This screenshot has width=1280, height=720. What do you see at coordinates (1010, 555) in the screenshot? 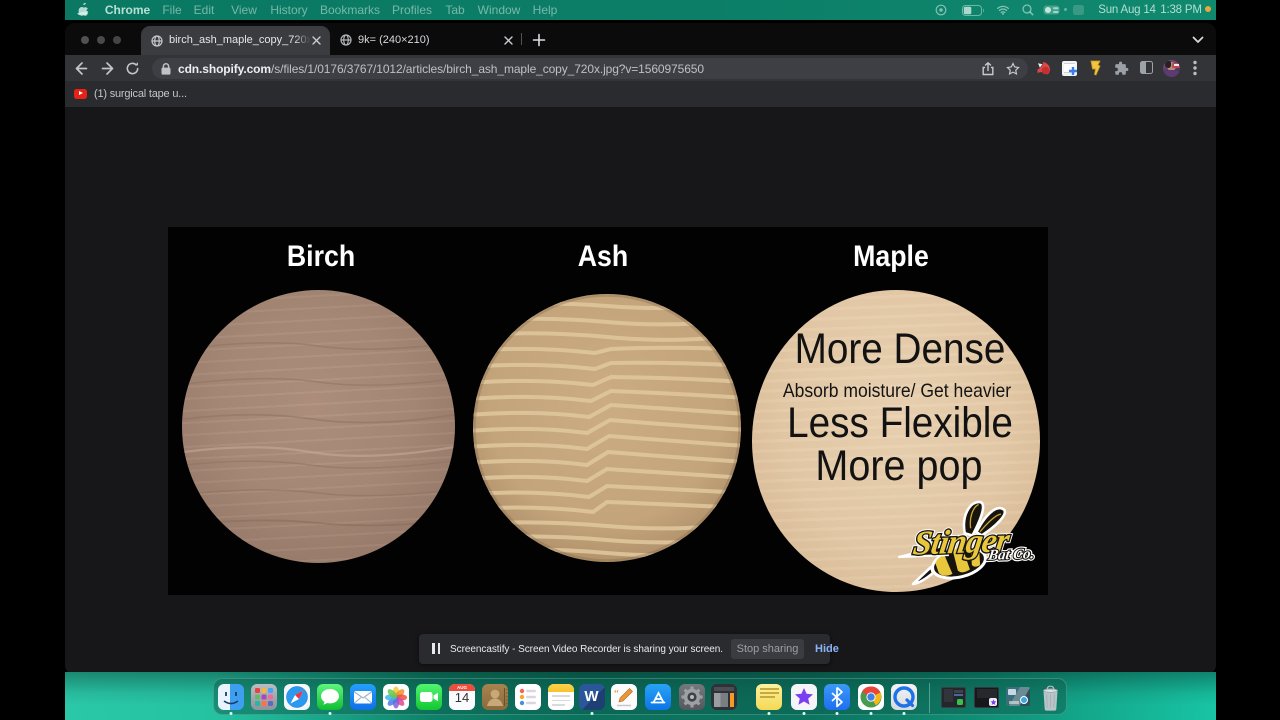
I see `svg-text: Bat Co.` at bounding box center [1010, 555].